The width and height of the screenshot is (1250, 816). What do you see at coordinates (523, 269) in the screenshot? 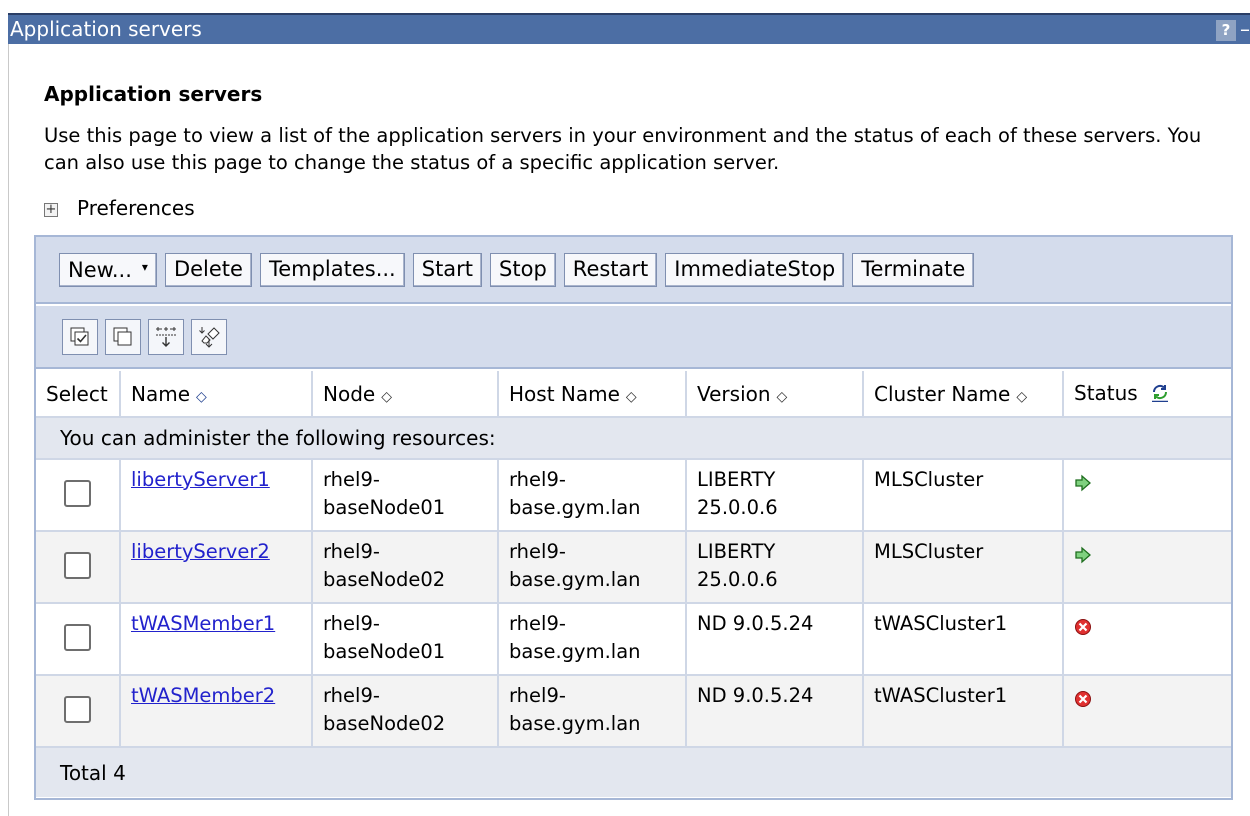
I see `stop-button: Stop` at bounding box center [523, 269].